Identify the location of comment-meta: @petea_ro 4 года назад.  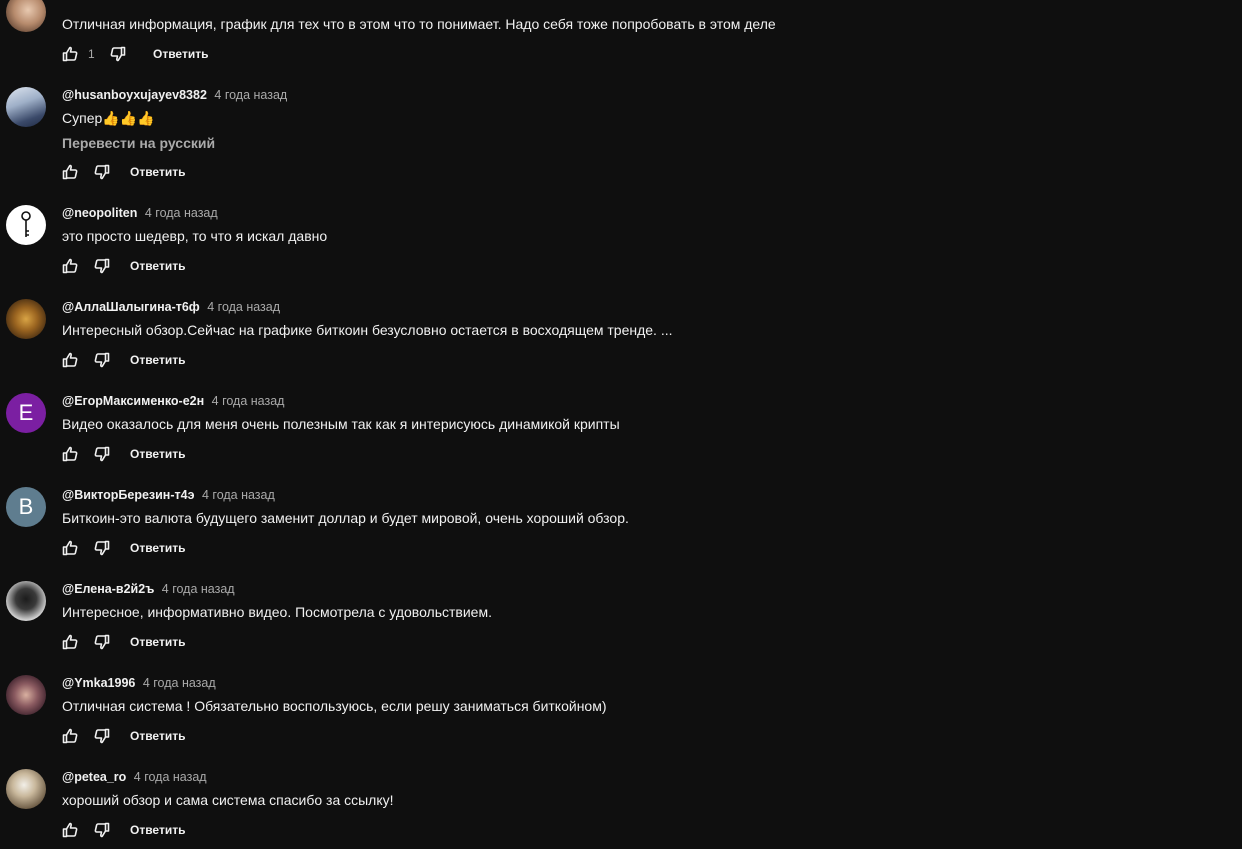
(134, 777).